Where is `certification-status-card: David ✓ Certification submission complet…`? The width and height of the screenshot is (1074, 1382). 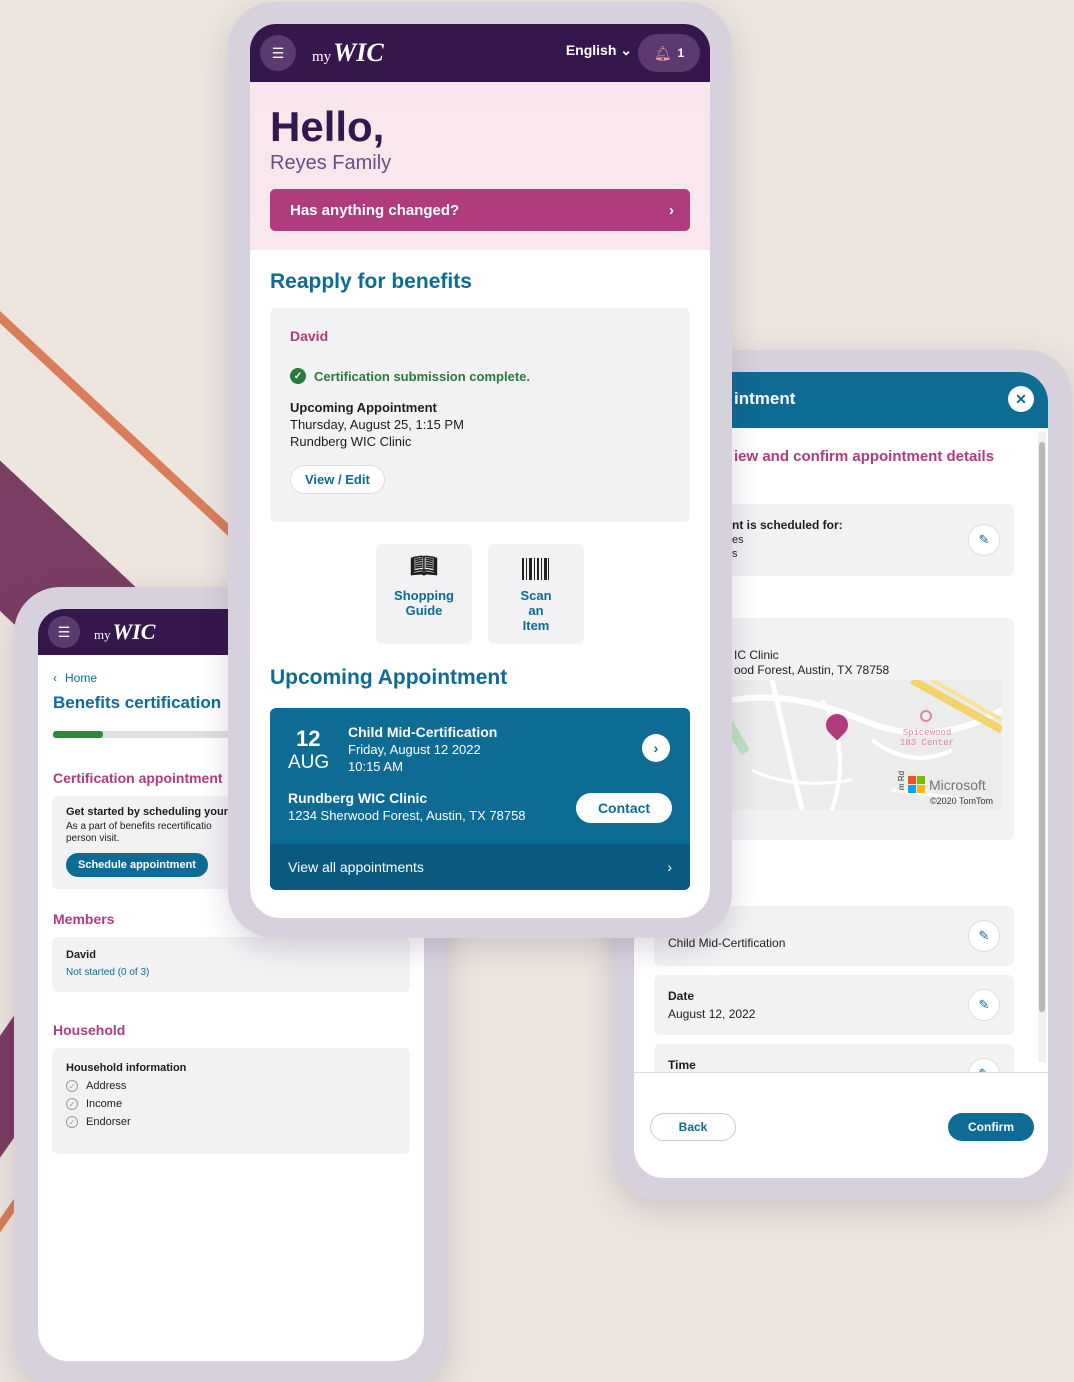
certification-status-card: David ✓ Certification submission complet… is located at coordinates (480, 415).